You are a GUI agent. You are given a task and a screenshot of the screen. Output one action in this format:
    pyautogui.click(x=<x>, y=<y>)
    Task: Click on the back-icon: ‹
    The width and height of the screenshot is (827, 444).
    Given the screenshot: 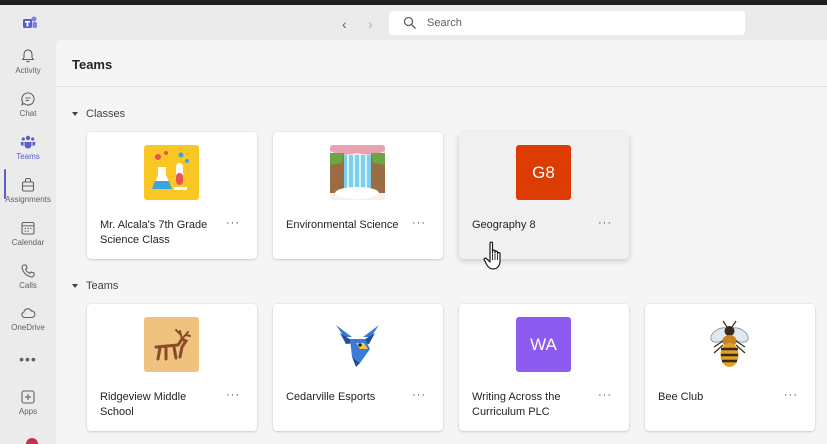 What is the action you would take?
    pyautogui.click(x=344, y=24)
    